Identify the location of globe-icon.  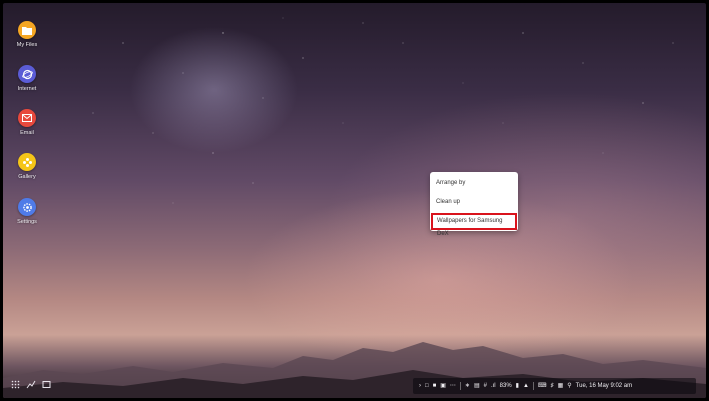
(27, 74).